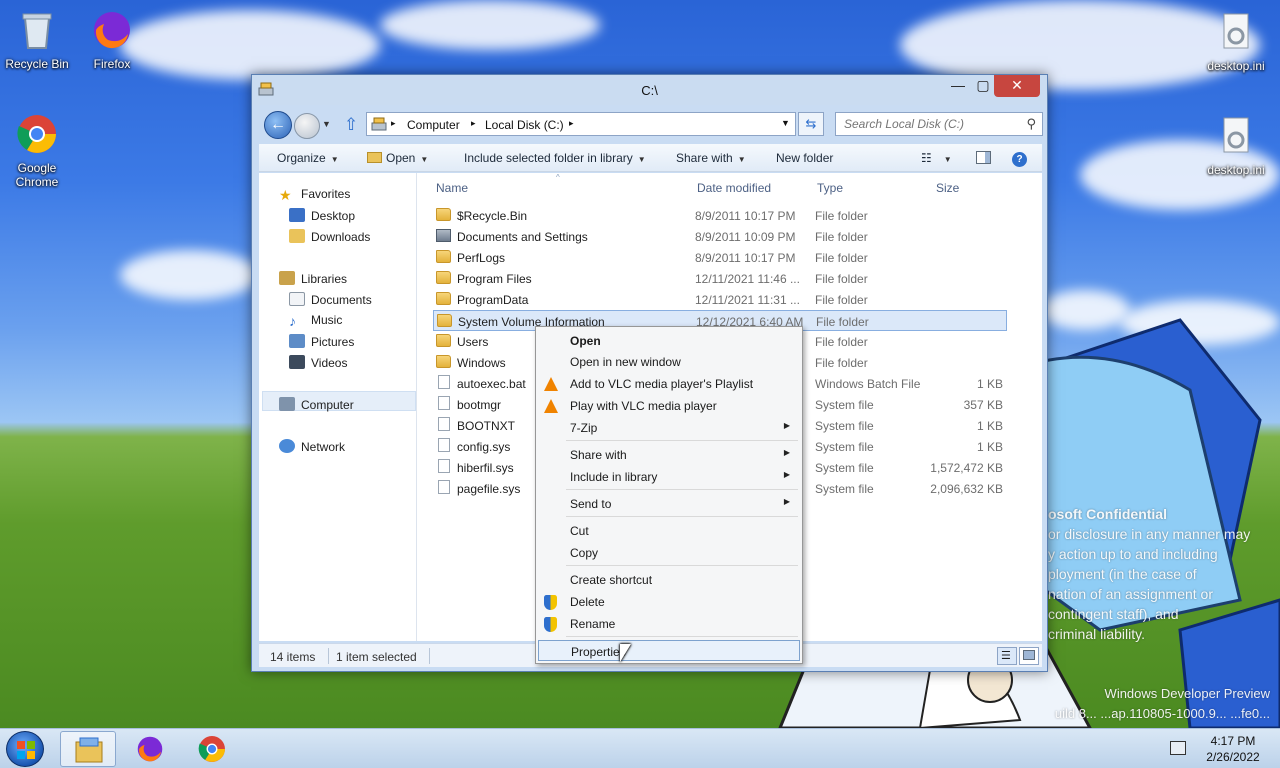  I want to click on recycle-bin-shortcut: Recycle Bin, so click(37, 39).